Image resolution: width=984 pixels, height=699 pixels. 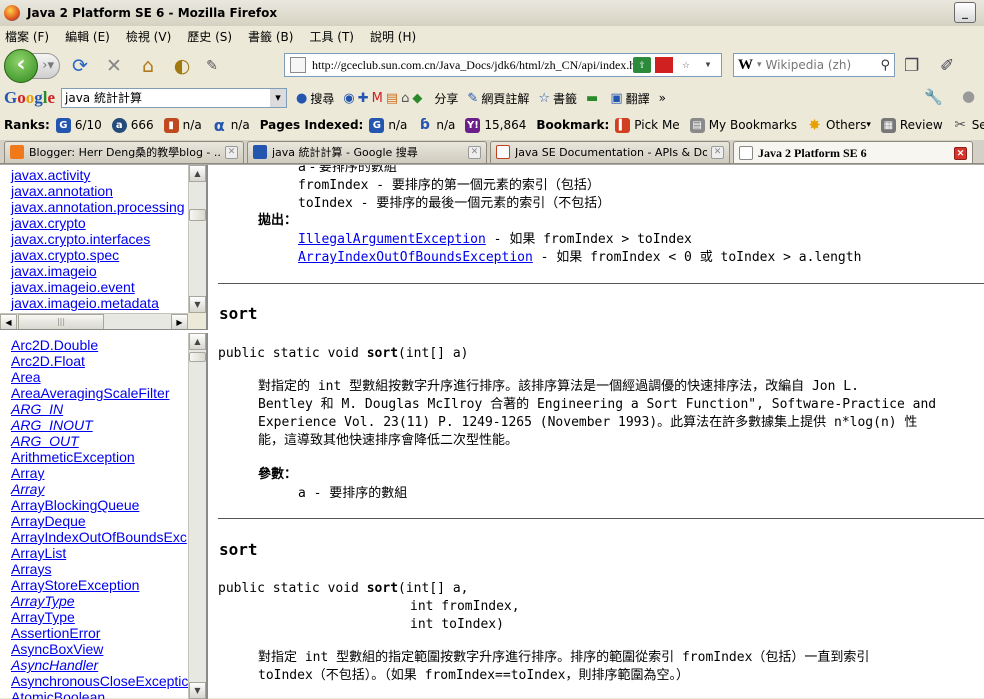 What do you see at coordinates (99, 585) in the screenshot?
I see `class-link: ArrayStoreException` at bounding box center [99, 585].